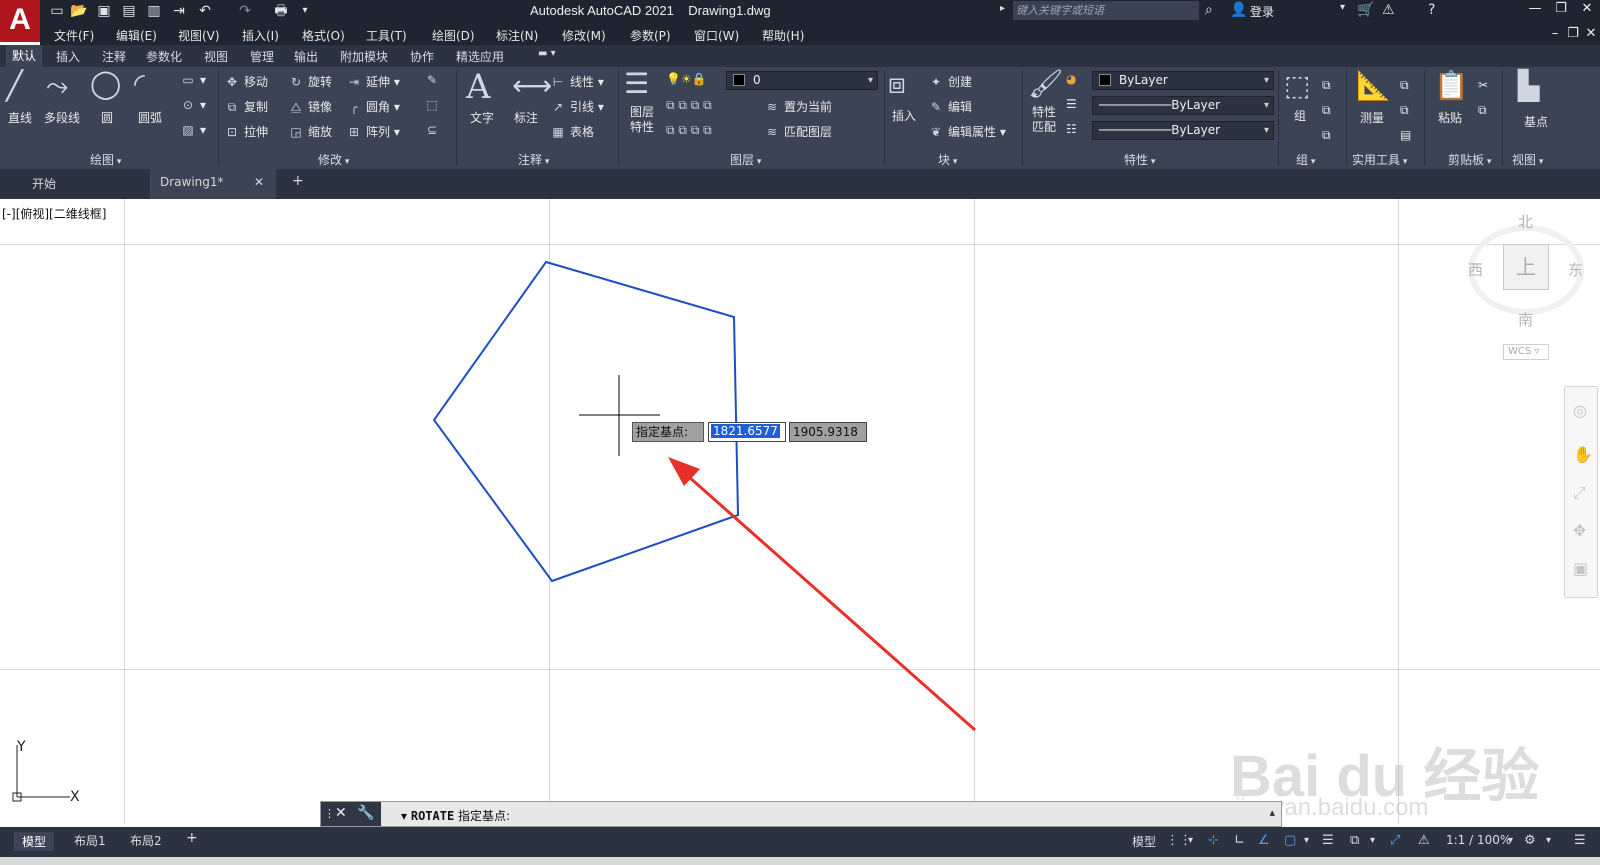 The height and width of the screenshot is (865, 1600). I want to click on polyline-button: 多段线, so click(62, 117).